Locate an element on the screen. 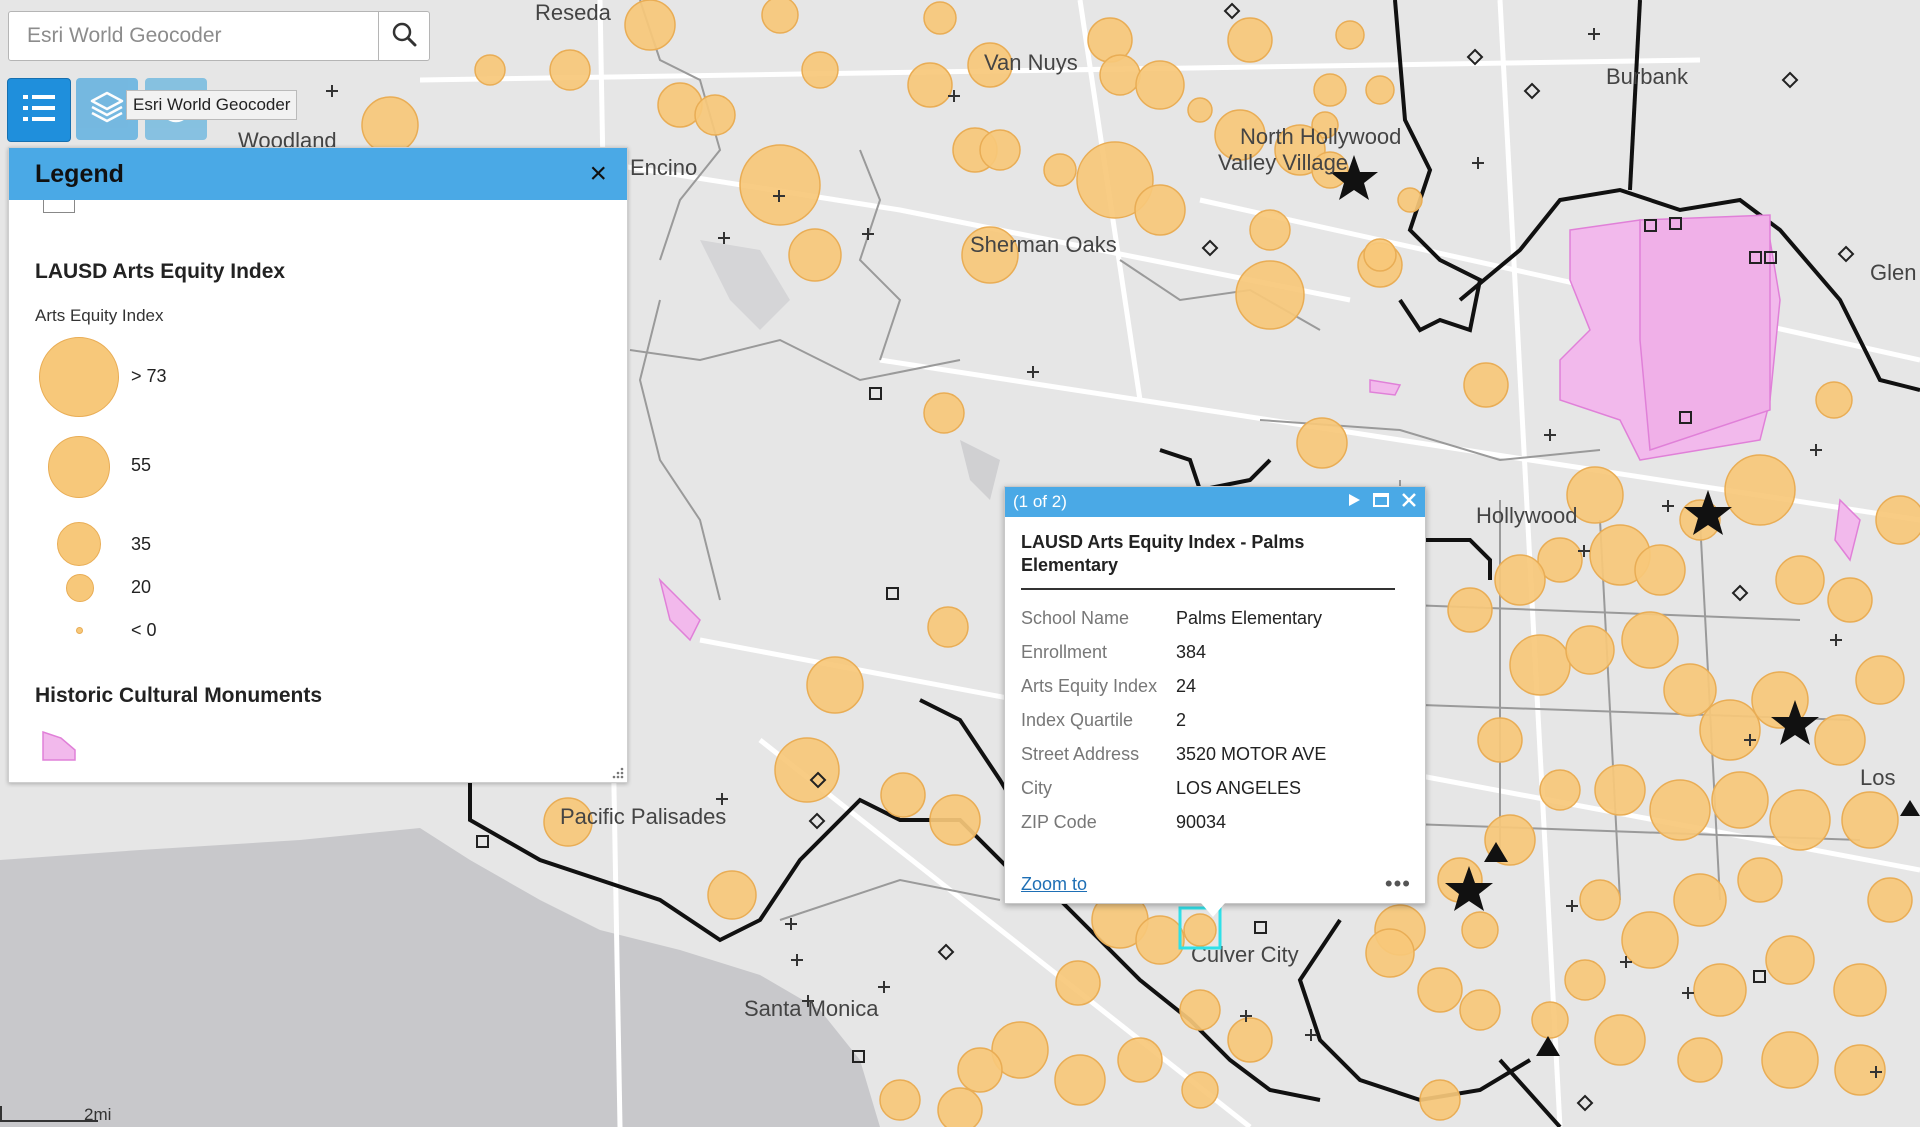 The height and width of the screenshot is (1127, 1920). legend-list-icon is located at coordinates (39, 110).